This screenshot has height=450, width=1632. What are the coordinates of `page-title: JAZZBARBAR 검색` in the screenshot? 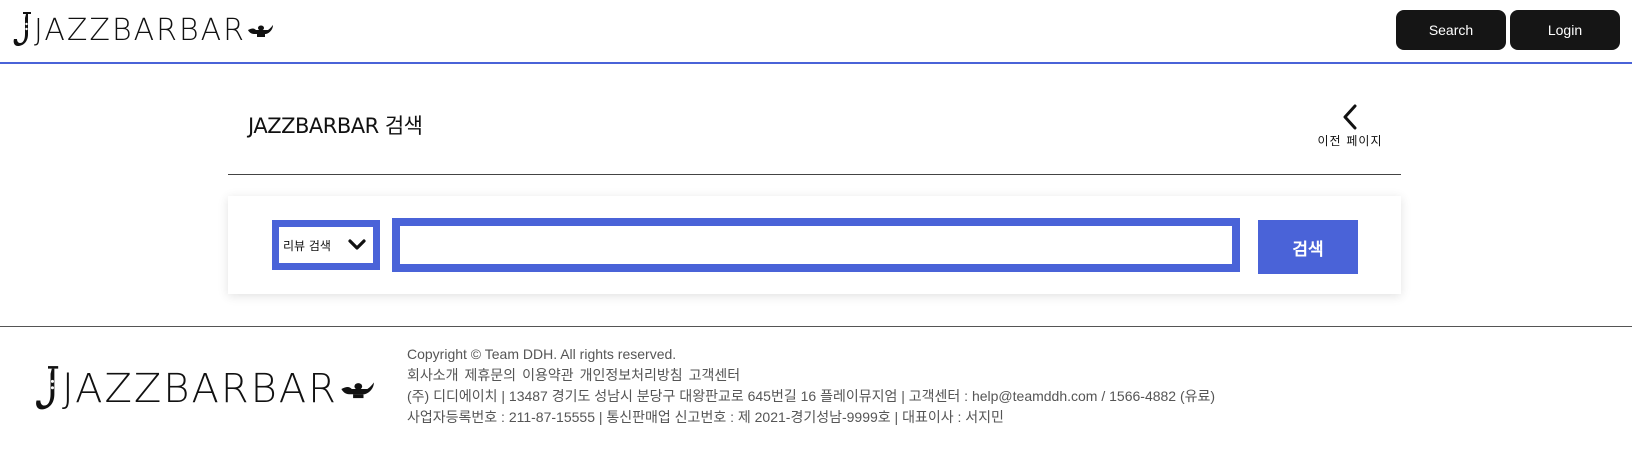 It's located at (335, 126).